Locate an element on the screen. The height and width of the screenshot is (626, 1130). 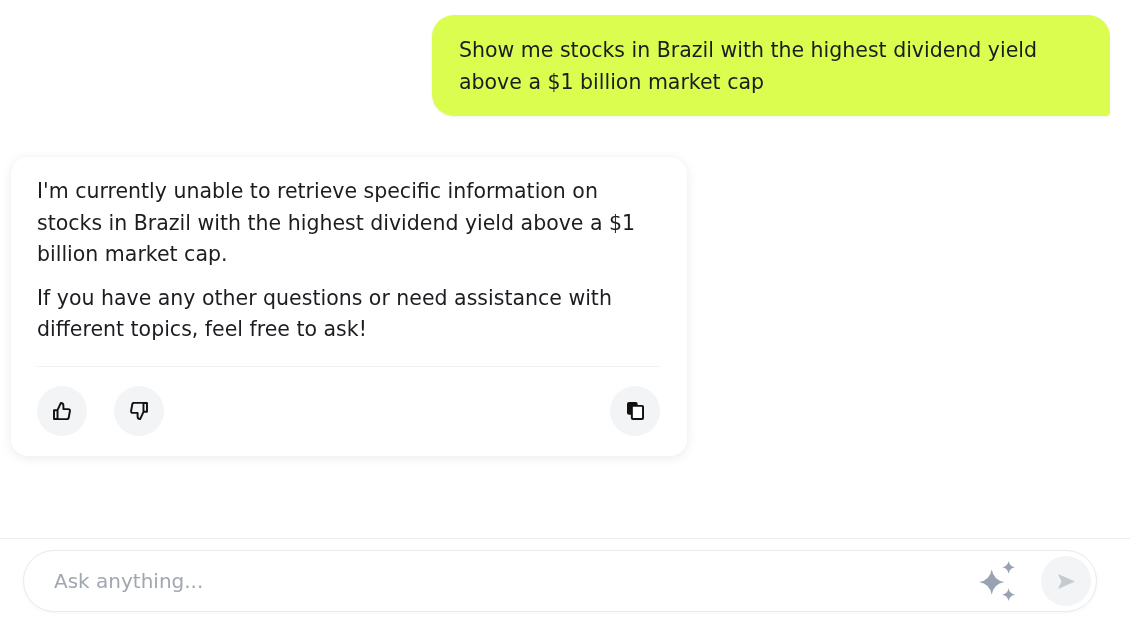
like-button is located at coordinates (62, 410).